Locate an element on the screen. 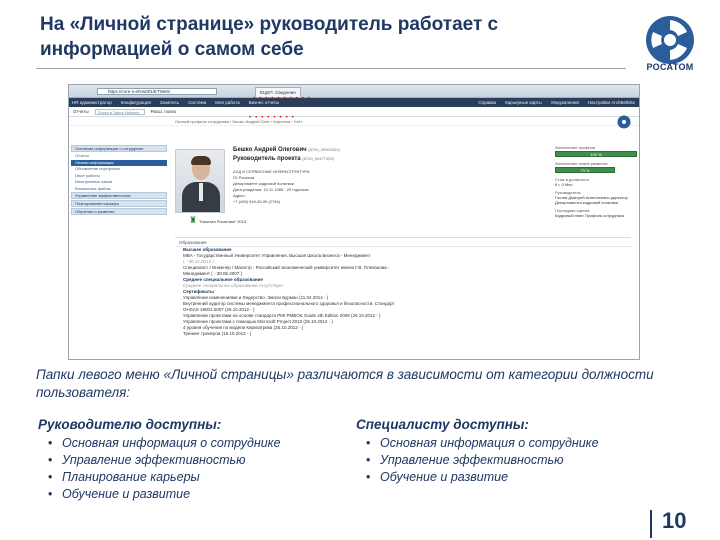 The image size is (720, 540). specialist-item: Основная информация о сотруднике is located at coordinates (511, 443).